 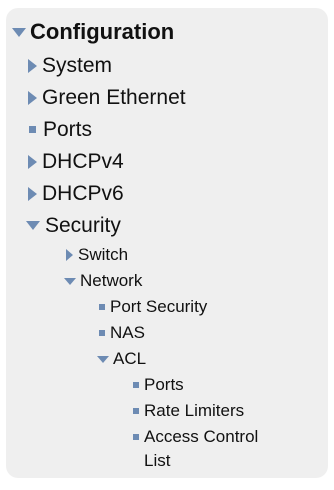 What do you see at coordinates (194, 410) in the screenshot?
I see `tree-item-label: Rate Limiters` at bounding box center [194, 410].